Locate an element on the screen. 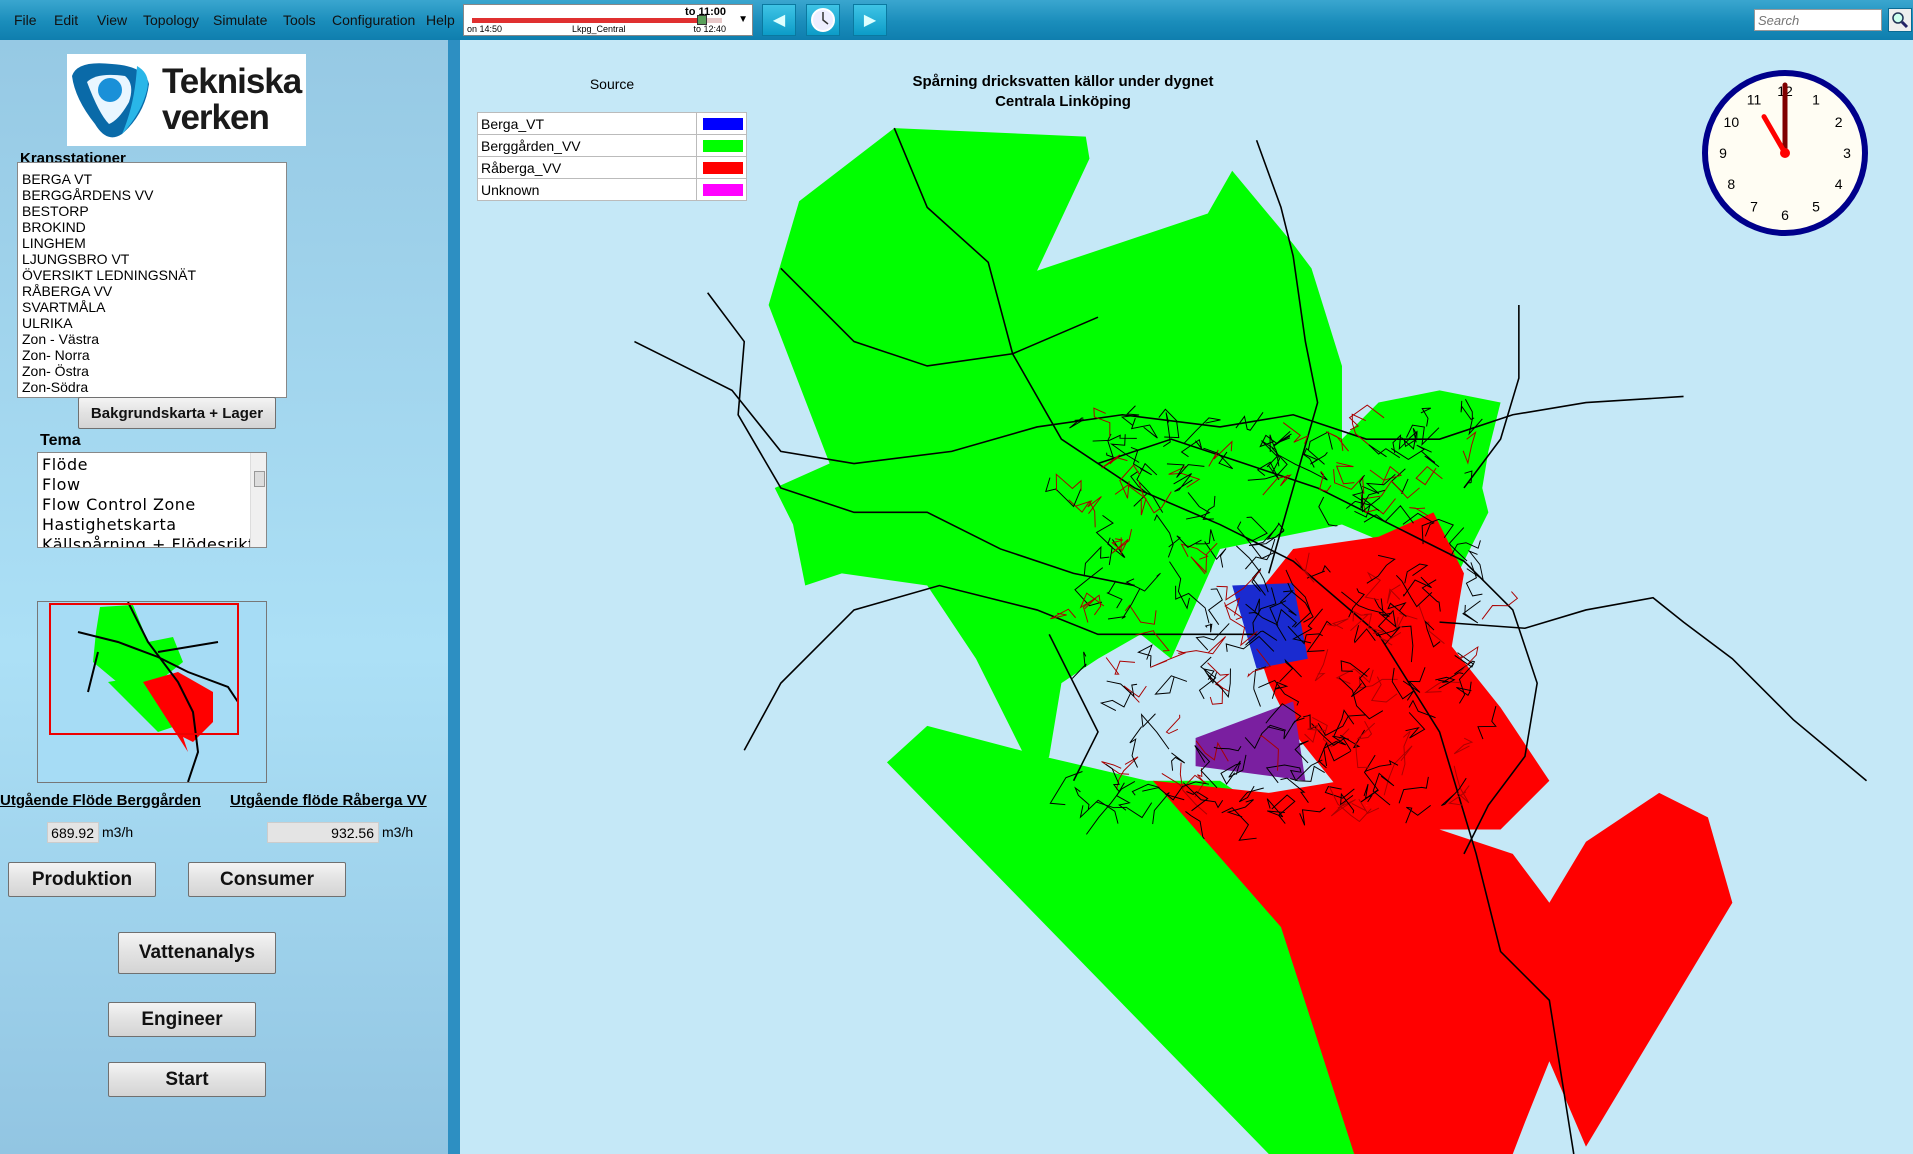  clock-number: 6 is located at coordinates (1785, 215).